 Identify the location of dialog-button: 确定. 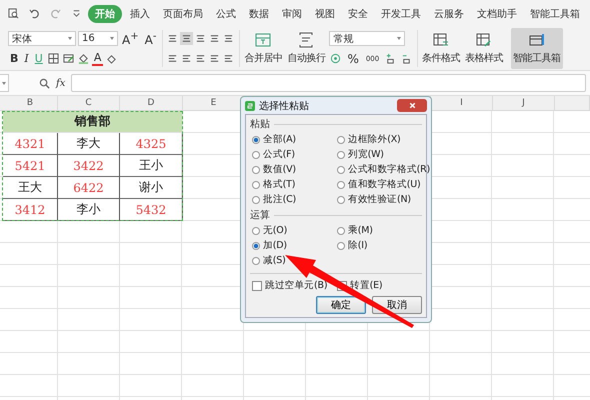
(341, 305).